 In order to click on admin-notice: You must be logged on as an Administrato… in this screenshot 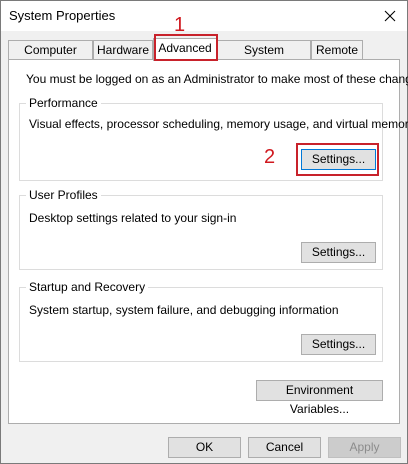, I will do `click(217, 79)`.